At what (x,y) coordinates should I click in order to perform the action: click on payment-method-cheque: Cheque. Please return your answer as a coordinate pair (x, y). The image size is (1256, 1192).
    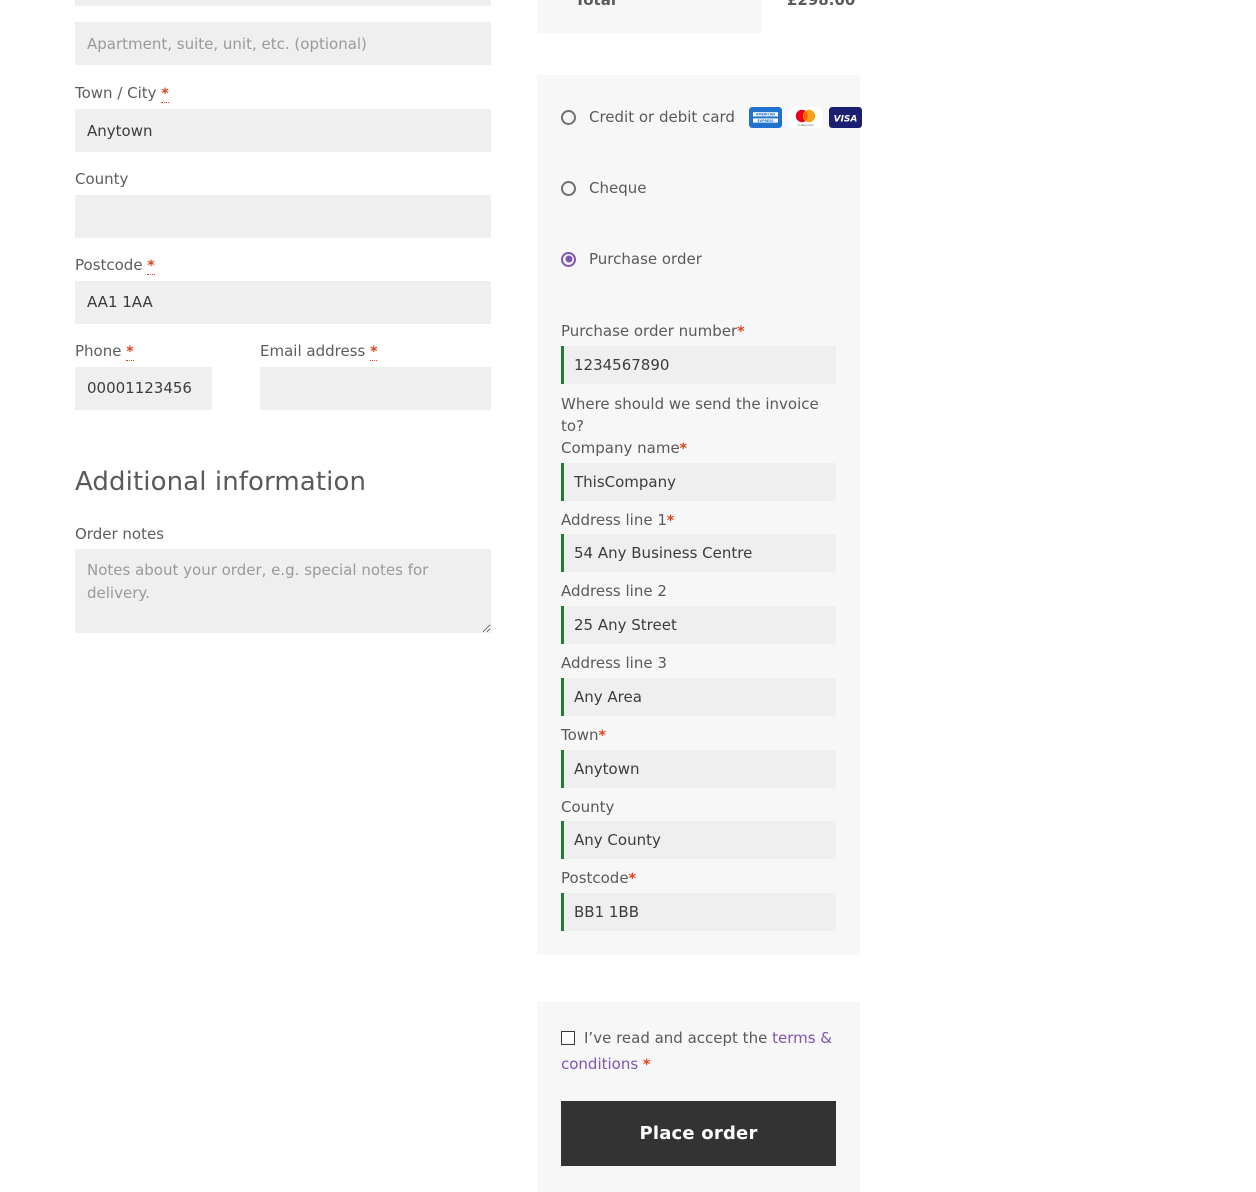
    Looking at the image, I should click on (698, 188).